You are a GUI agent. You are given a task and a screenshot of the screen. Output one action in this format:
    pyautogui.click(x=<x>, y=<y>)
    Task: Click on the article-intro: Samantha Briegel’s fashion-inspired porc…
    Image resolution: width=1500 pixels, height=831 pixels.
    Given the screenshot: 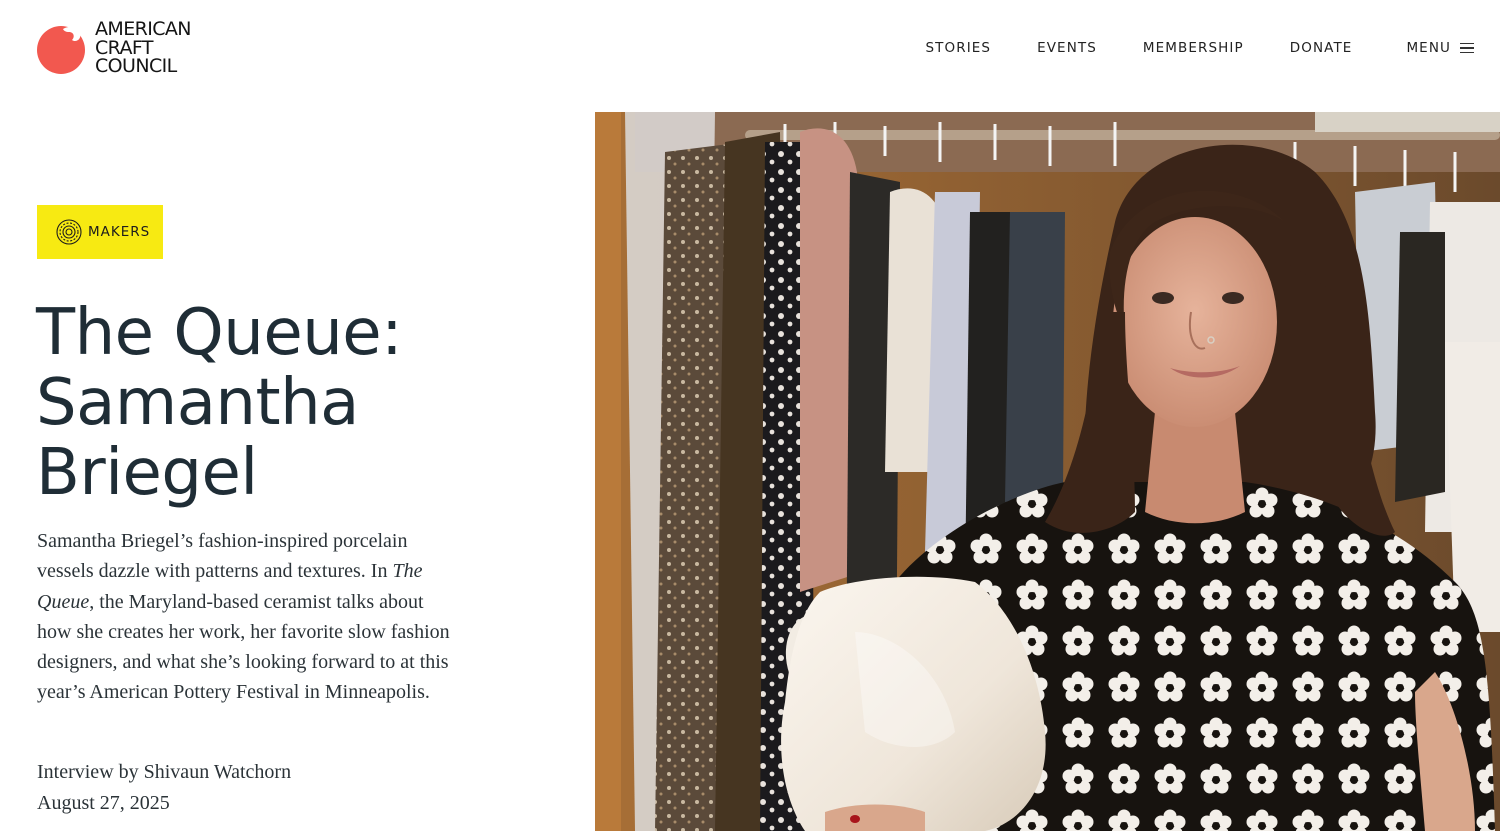 What is the action you would take?
    pyautogui.click(x=247, y=617)
    